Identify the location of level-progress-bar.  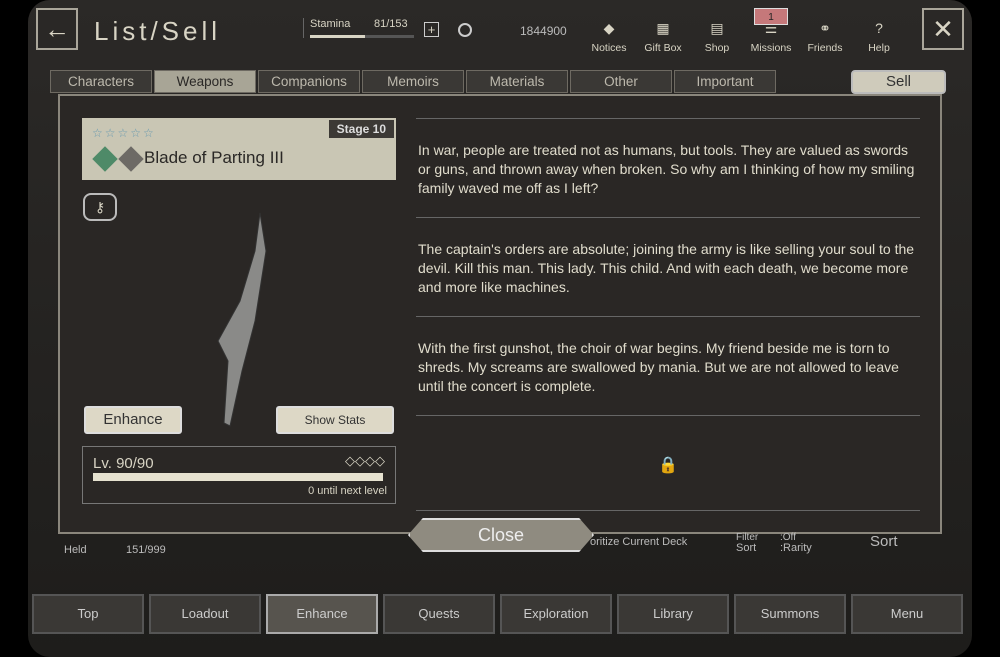
(238, 477).